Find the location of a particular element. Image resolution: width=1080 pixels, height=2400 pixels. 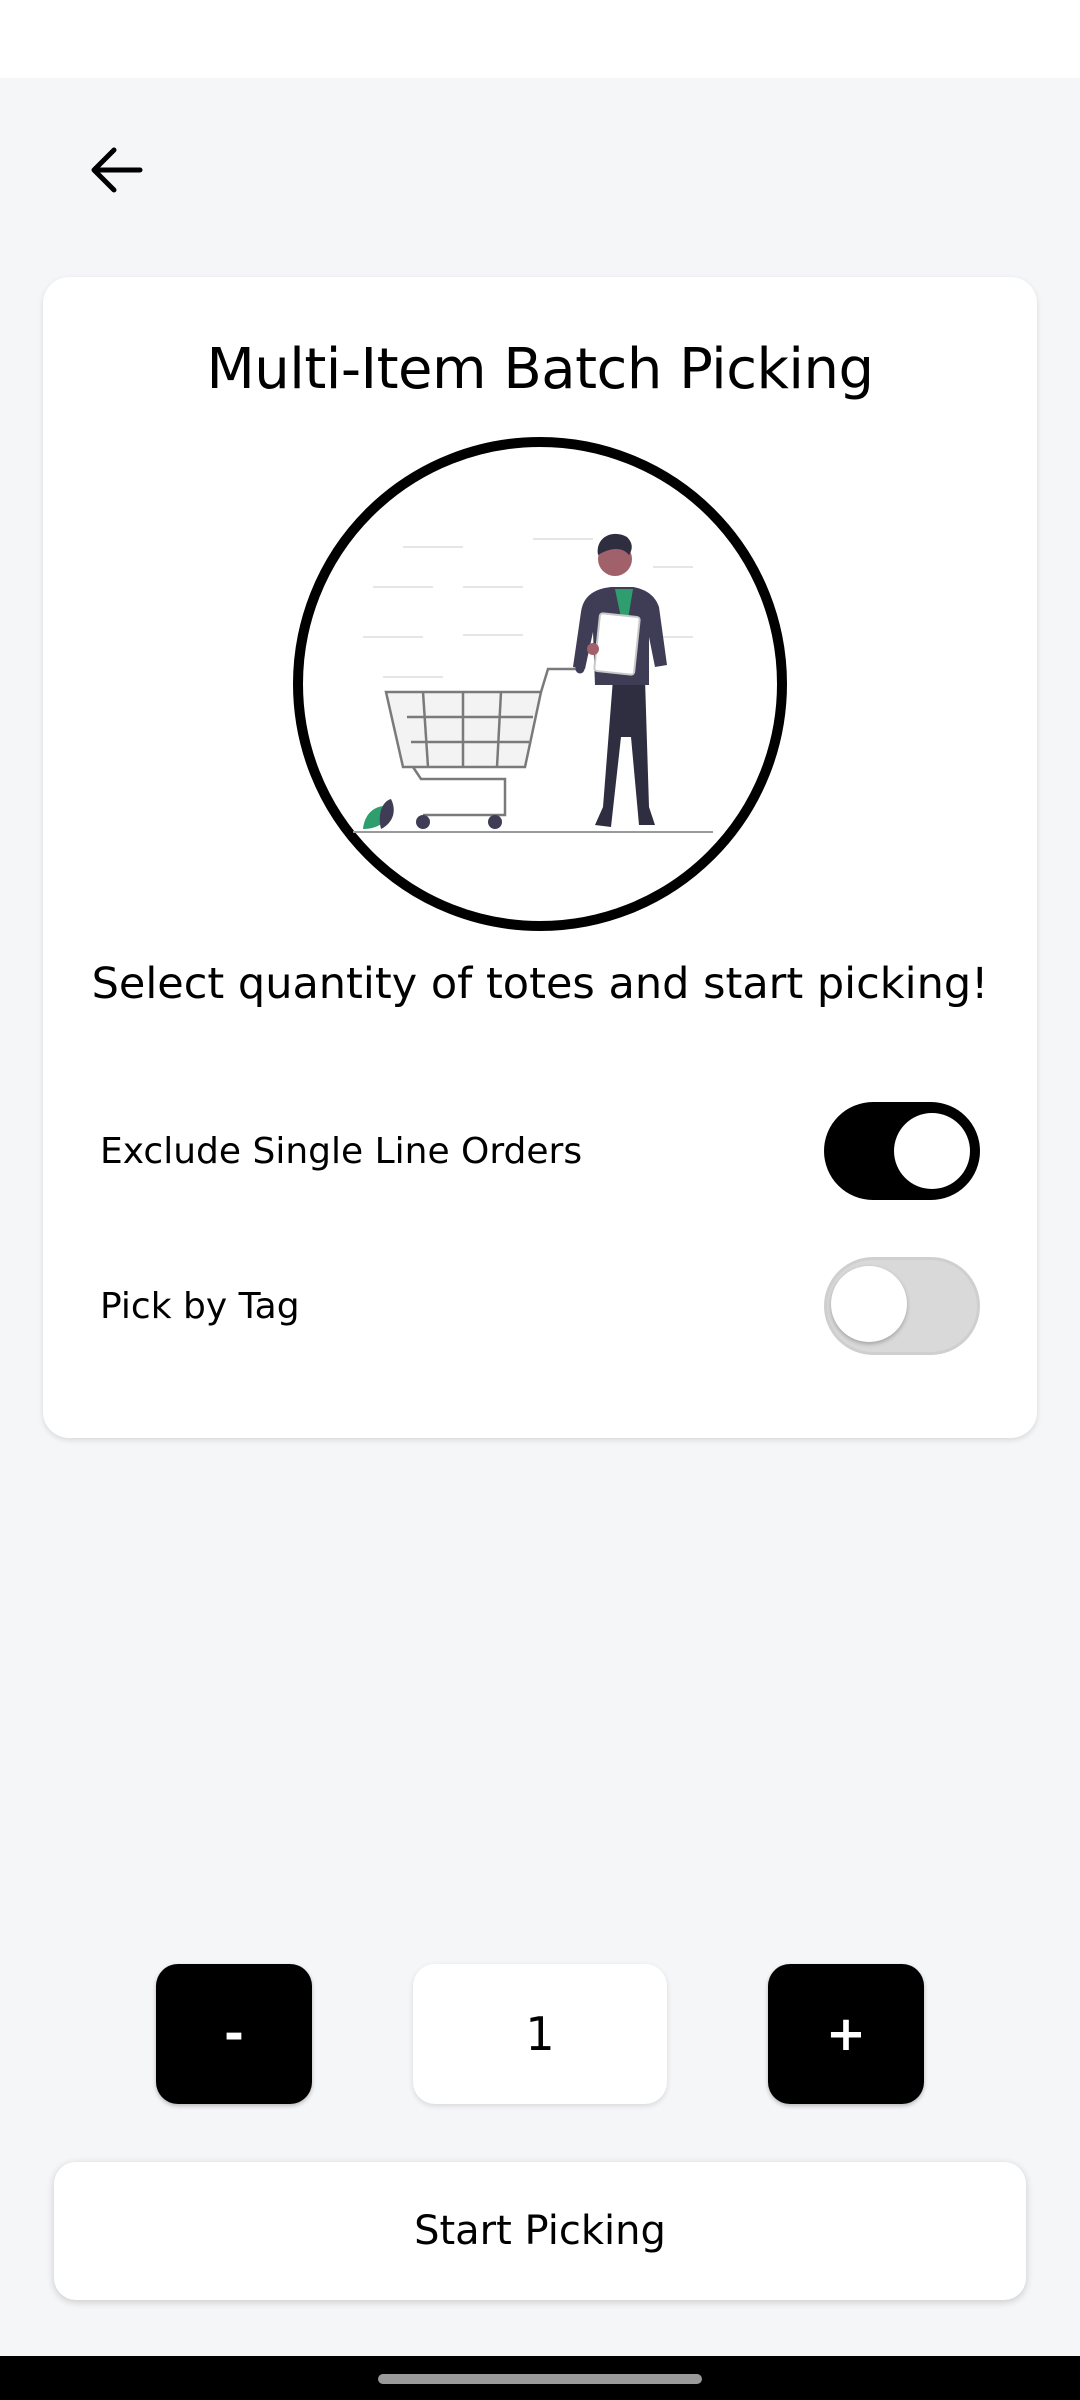

home-indicator is located at coordinates (540, 2379).